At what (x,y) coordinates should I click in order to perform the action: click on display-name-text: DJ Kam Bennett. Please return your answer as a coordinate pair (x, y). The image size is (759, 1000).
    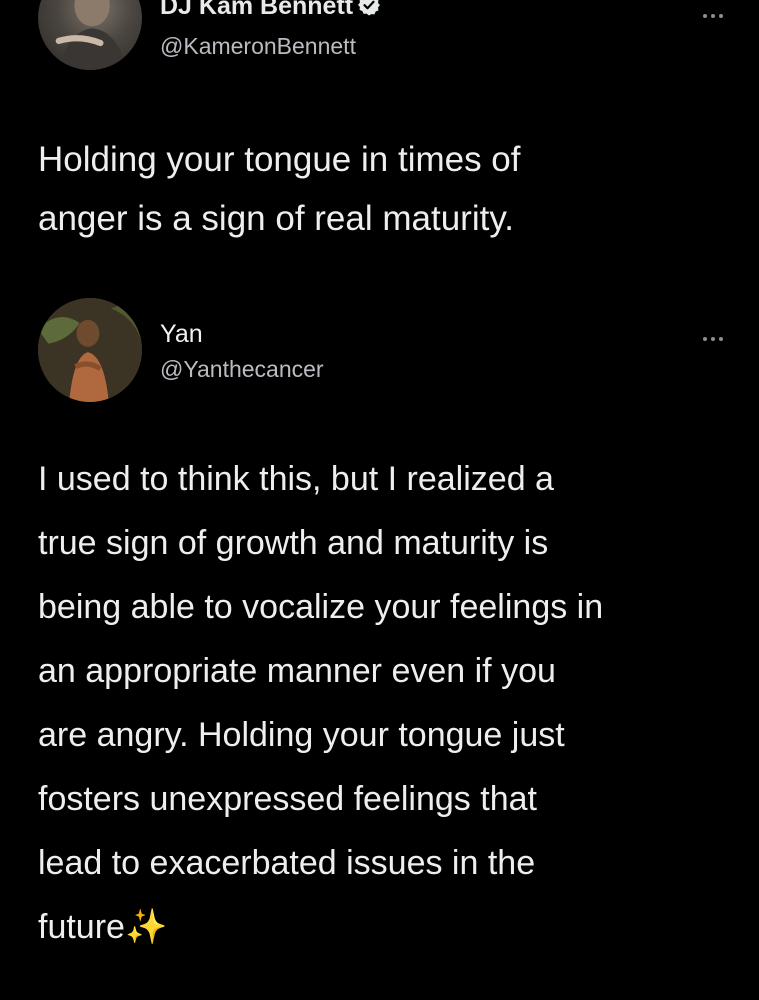
    Looking at the image, I should click on (257, 10).